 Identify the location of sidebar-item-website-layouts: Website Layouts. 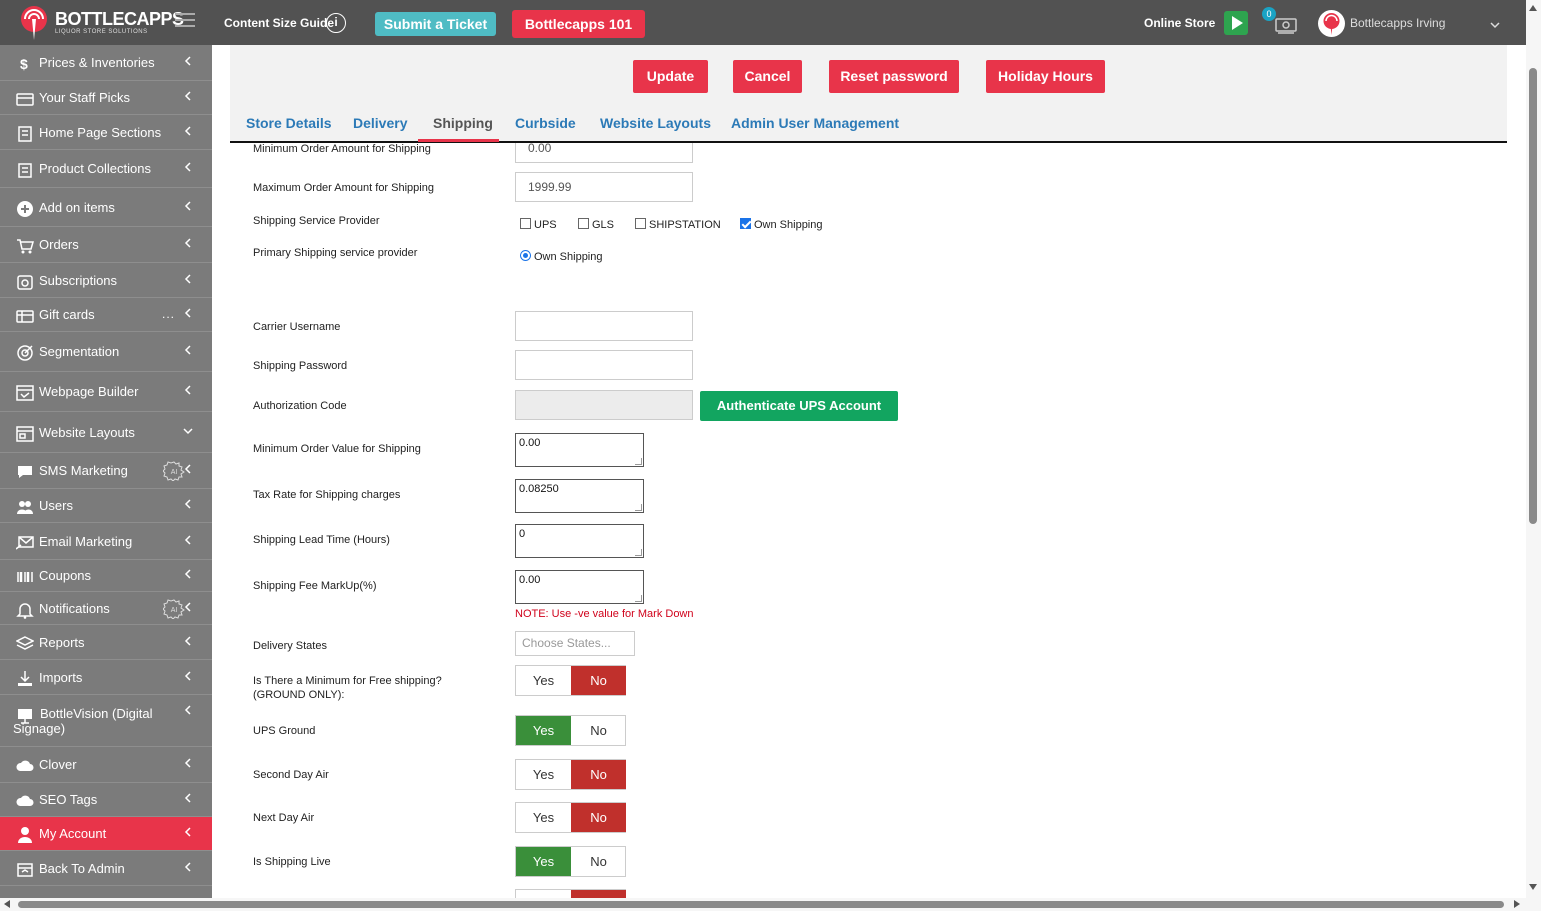
(106, 432).